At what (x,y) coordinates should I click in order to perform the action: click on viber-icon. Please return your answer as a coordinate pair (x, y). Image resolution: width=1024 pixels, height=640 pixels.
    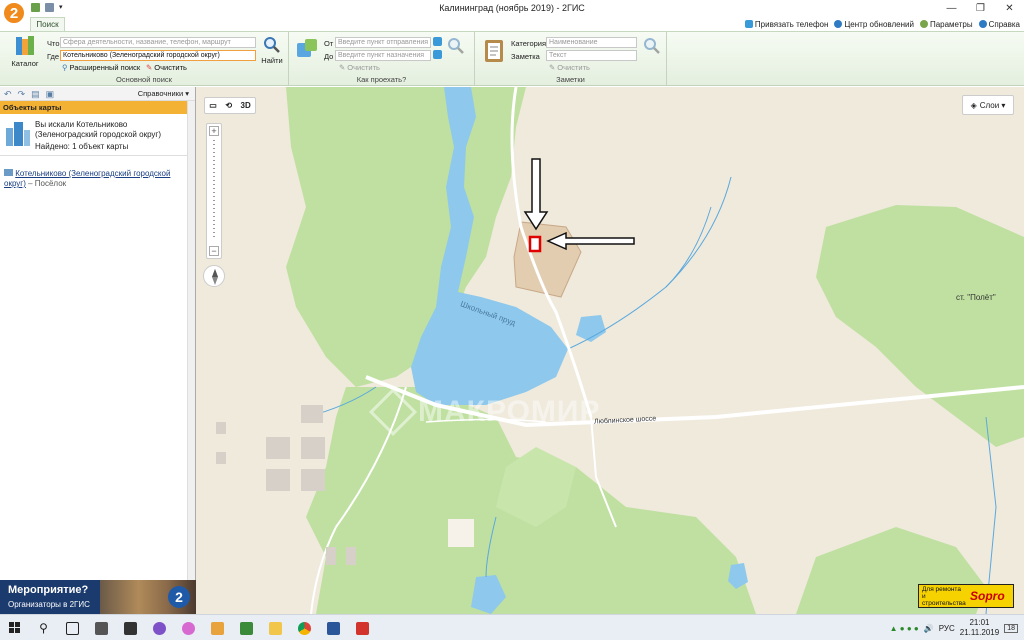
    Looking at the image, I should click on (159, 627).